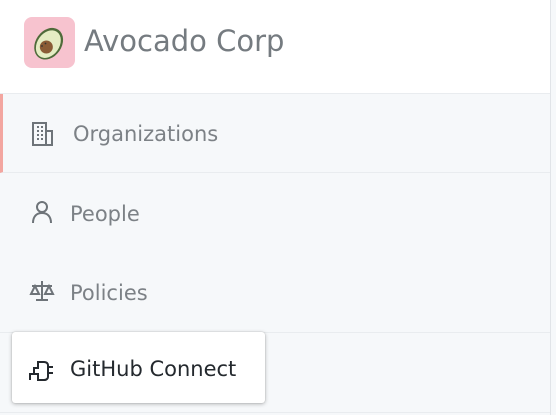 The height and width of the screenshot is (415, 556). I want to click on sidebar-item-github-connect: GitHub Connect, so click(138, 367).